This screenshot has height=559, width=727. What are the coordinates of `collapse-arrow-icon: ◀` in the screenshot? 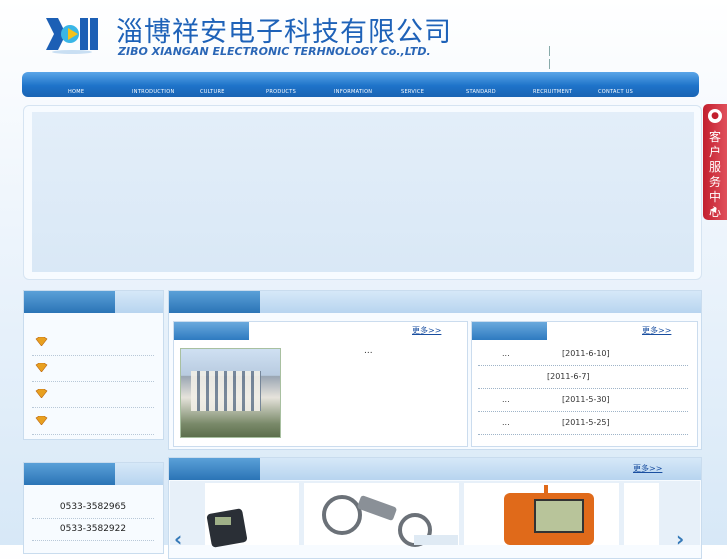 It's located at (713, 209).